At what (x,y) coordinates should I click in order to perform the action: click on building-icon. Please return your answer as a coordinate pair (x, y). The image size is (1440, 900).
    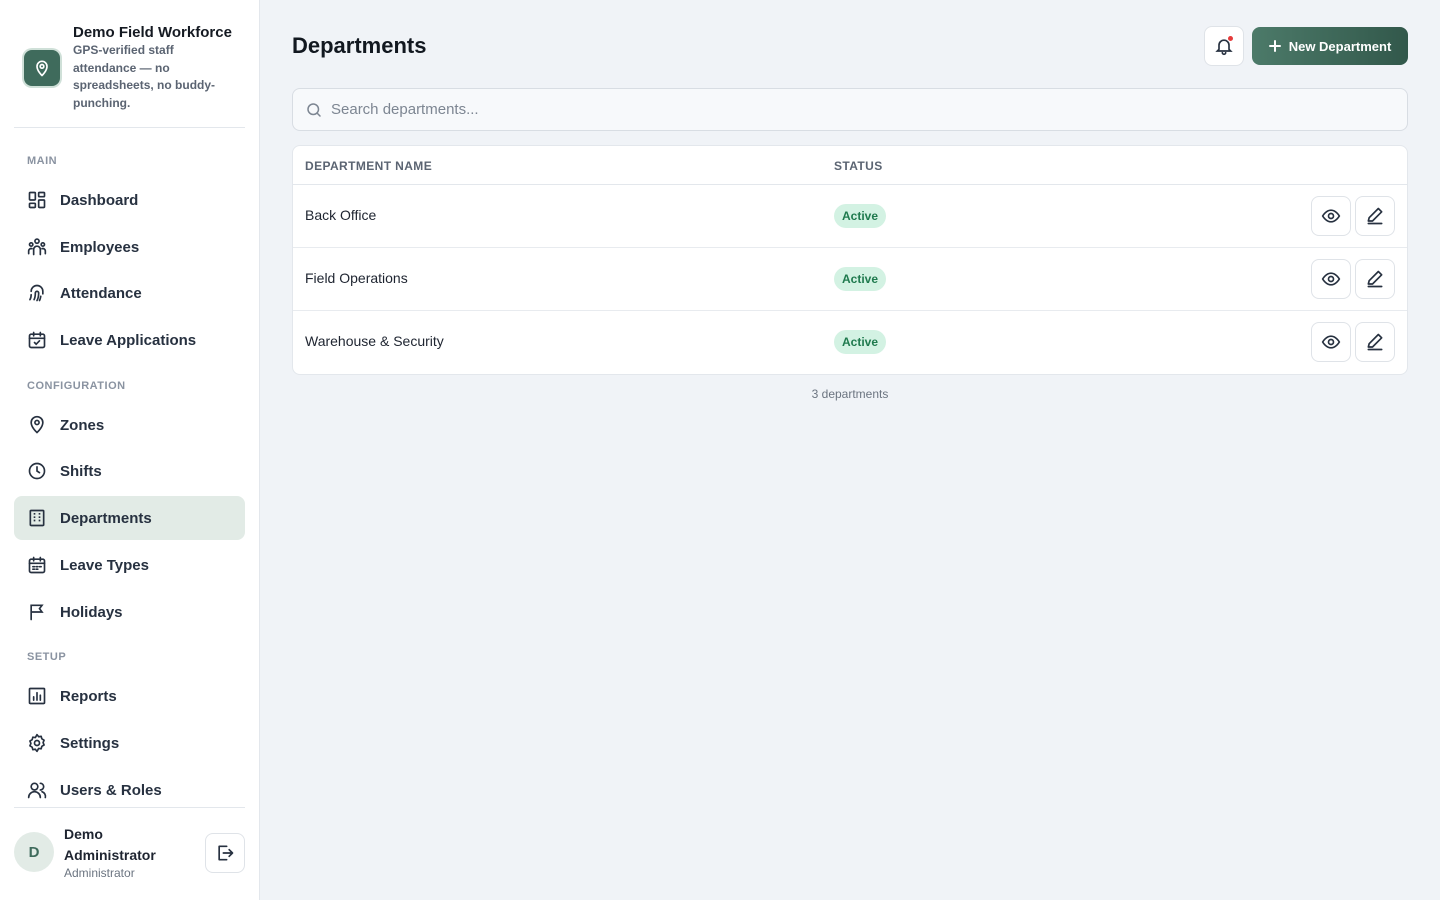
    Looking at the image, I should click on (37, 518).